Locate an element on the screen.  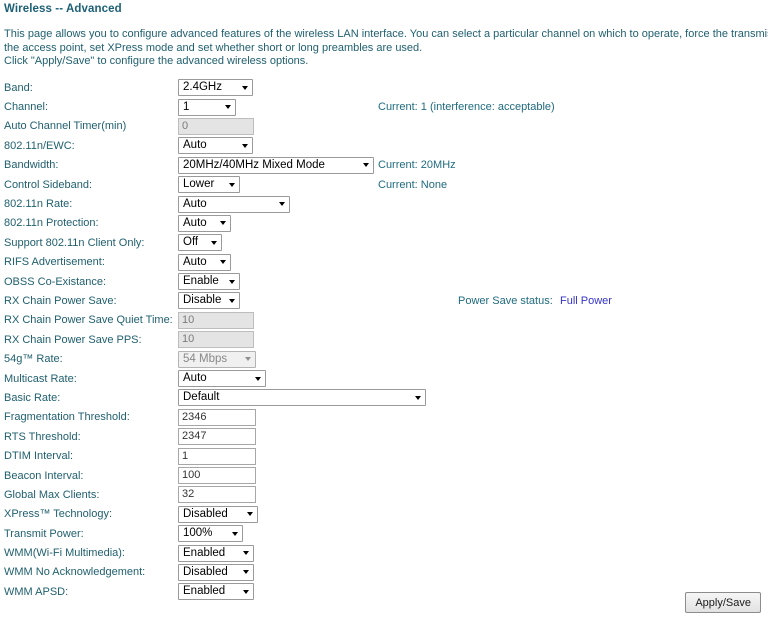
rx-chain-quiet-time-input: 10 is located at coordinates (216, 320).